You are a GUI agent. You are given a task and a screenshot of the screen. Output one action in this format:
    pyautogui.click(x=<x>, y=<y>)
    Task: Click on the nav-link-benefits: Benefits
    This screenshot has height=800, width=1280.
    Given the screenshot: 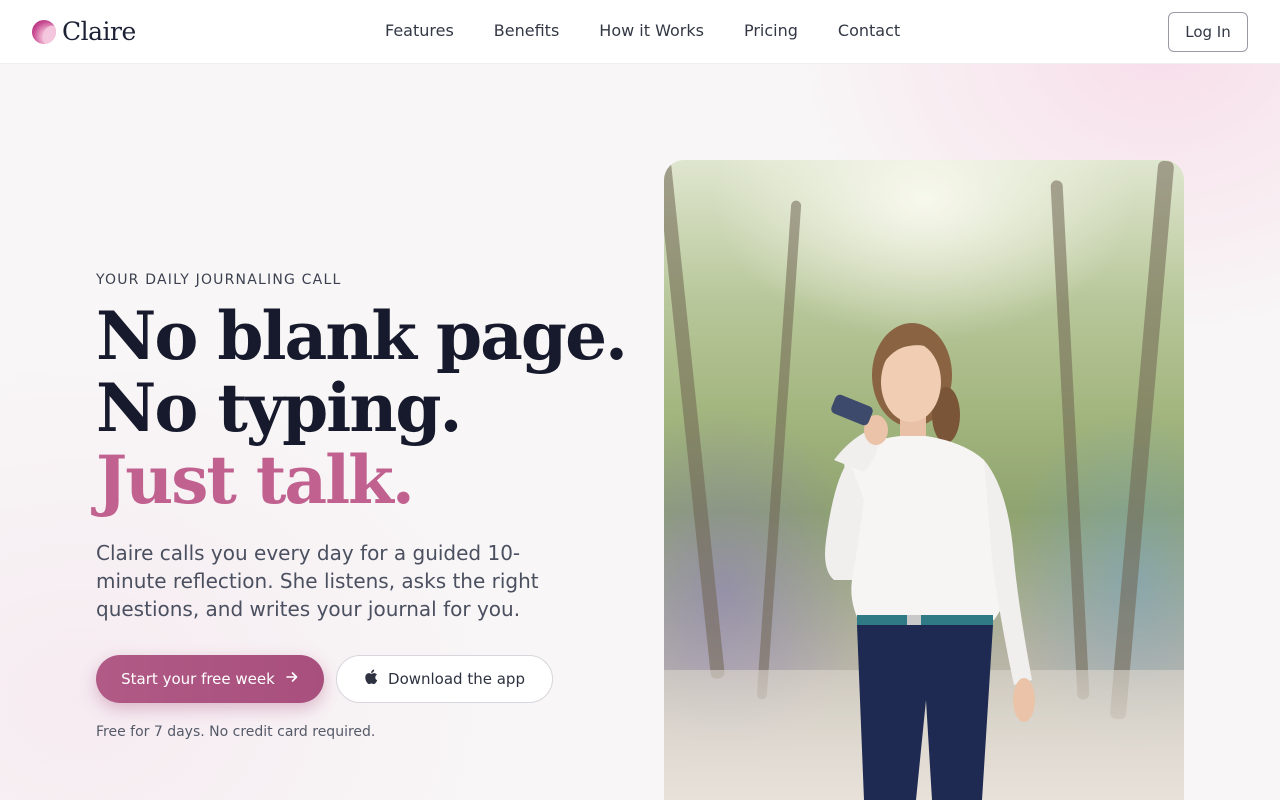 What is the action you would take?
    pyautogui.click(x=527, y=30)
    